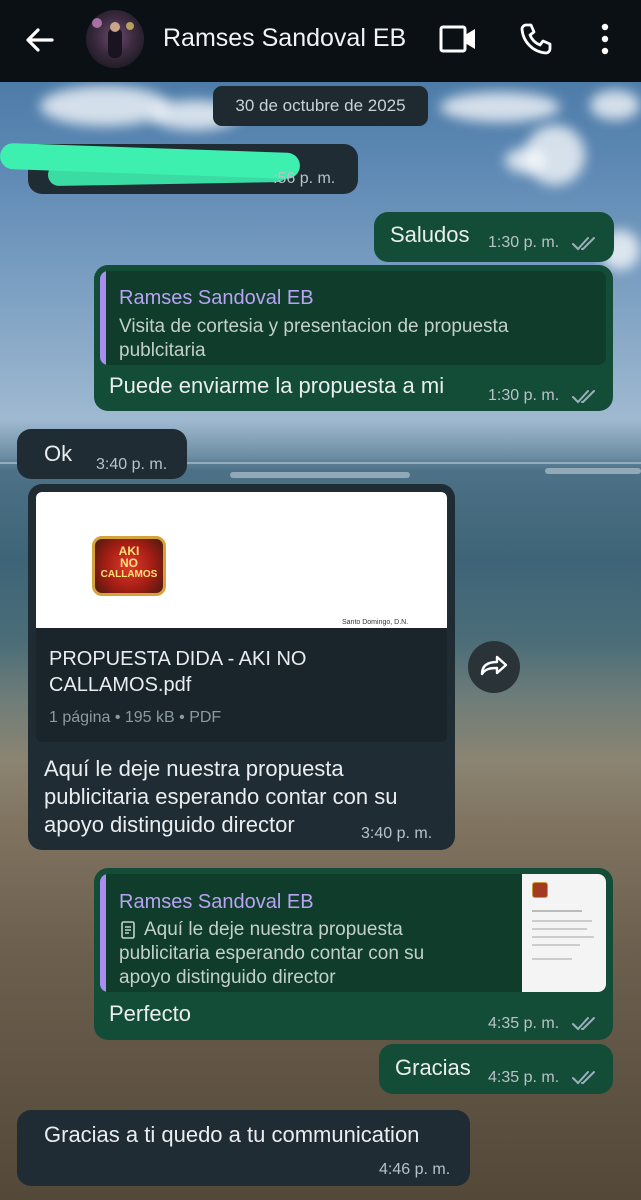 This screenshot has width=641, height=1200. I want to click on video-camera-icon, so click(457, 39).